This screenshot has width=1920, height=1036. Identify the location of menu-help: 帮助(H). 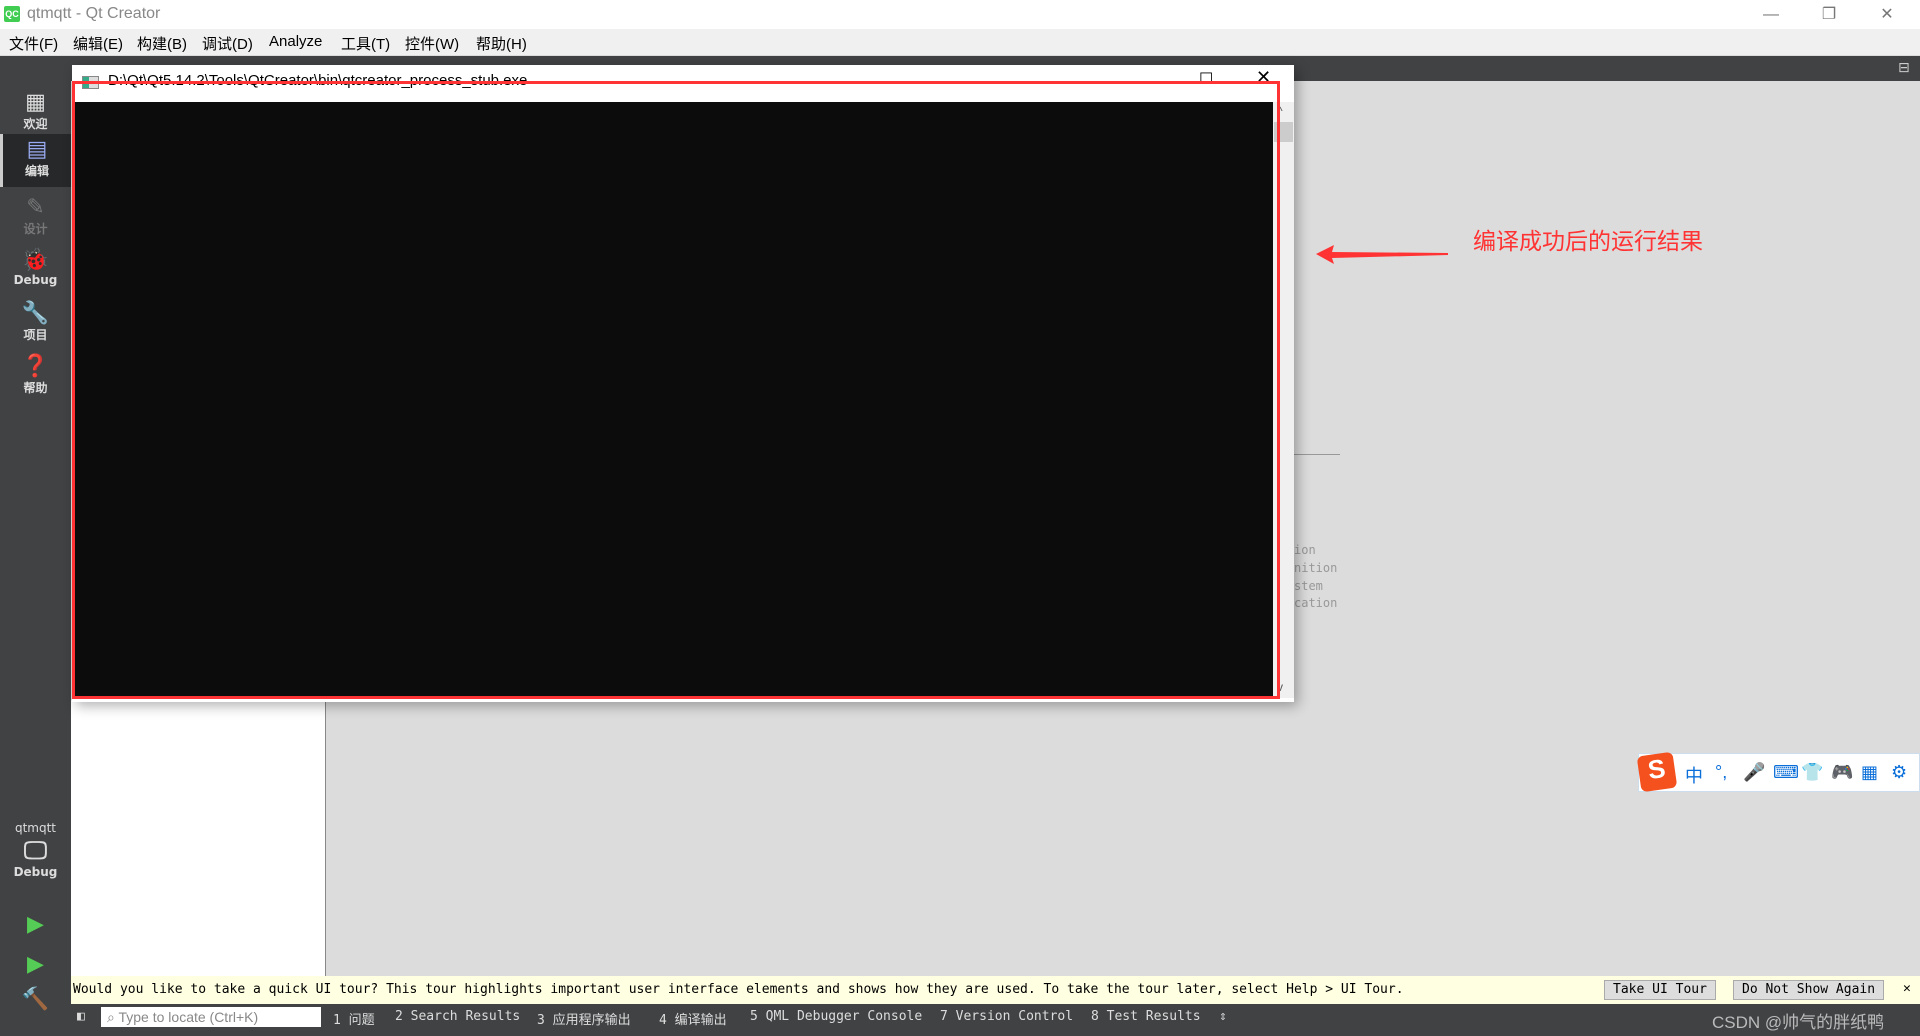
(501, 43).